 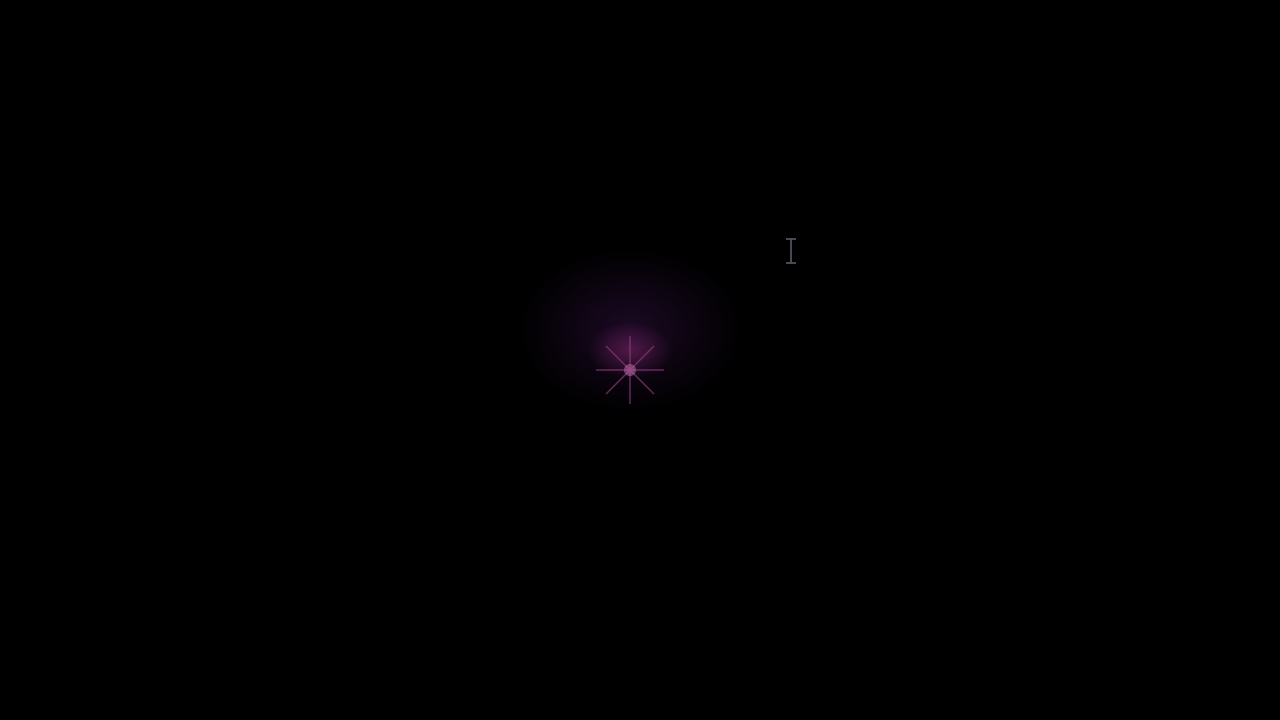 I want to click on text-cursor-icon, so click(x=791, y=251).